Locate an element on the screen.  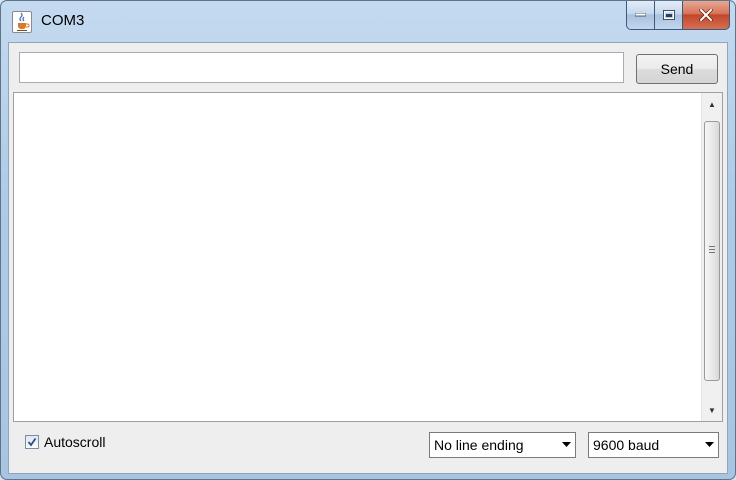
close-icon is located at coordinates (706, 15).